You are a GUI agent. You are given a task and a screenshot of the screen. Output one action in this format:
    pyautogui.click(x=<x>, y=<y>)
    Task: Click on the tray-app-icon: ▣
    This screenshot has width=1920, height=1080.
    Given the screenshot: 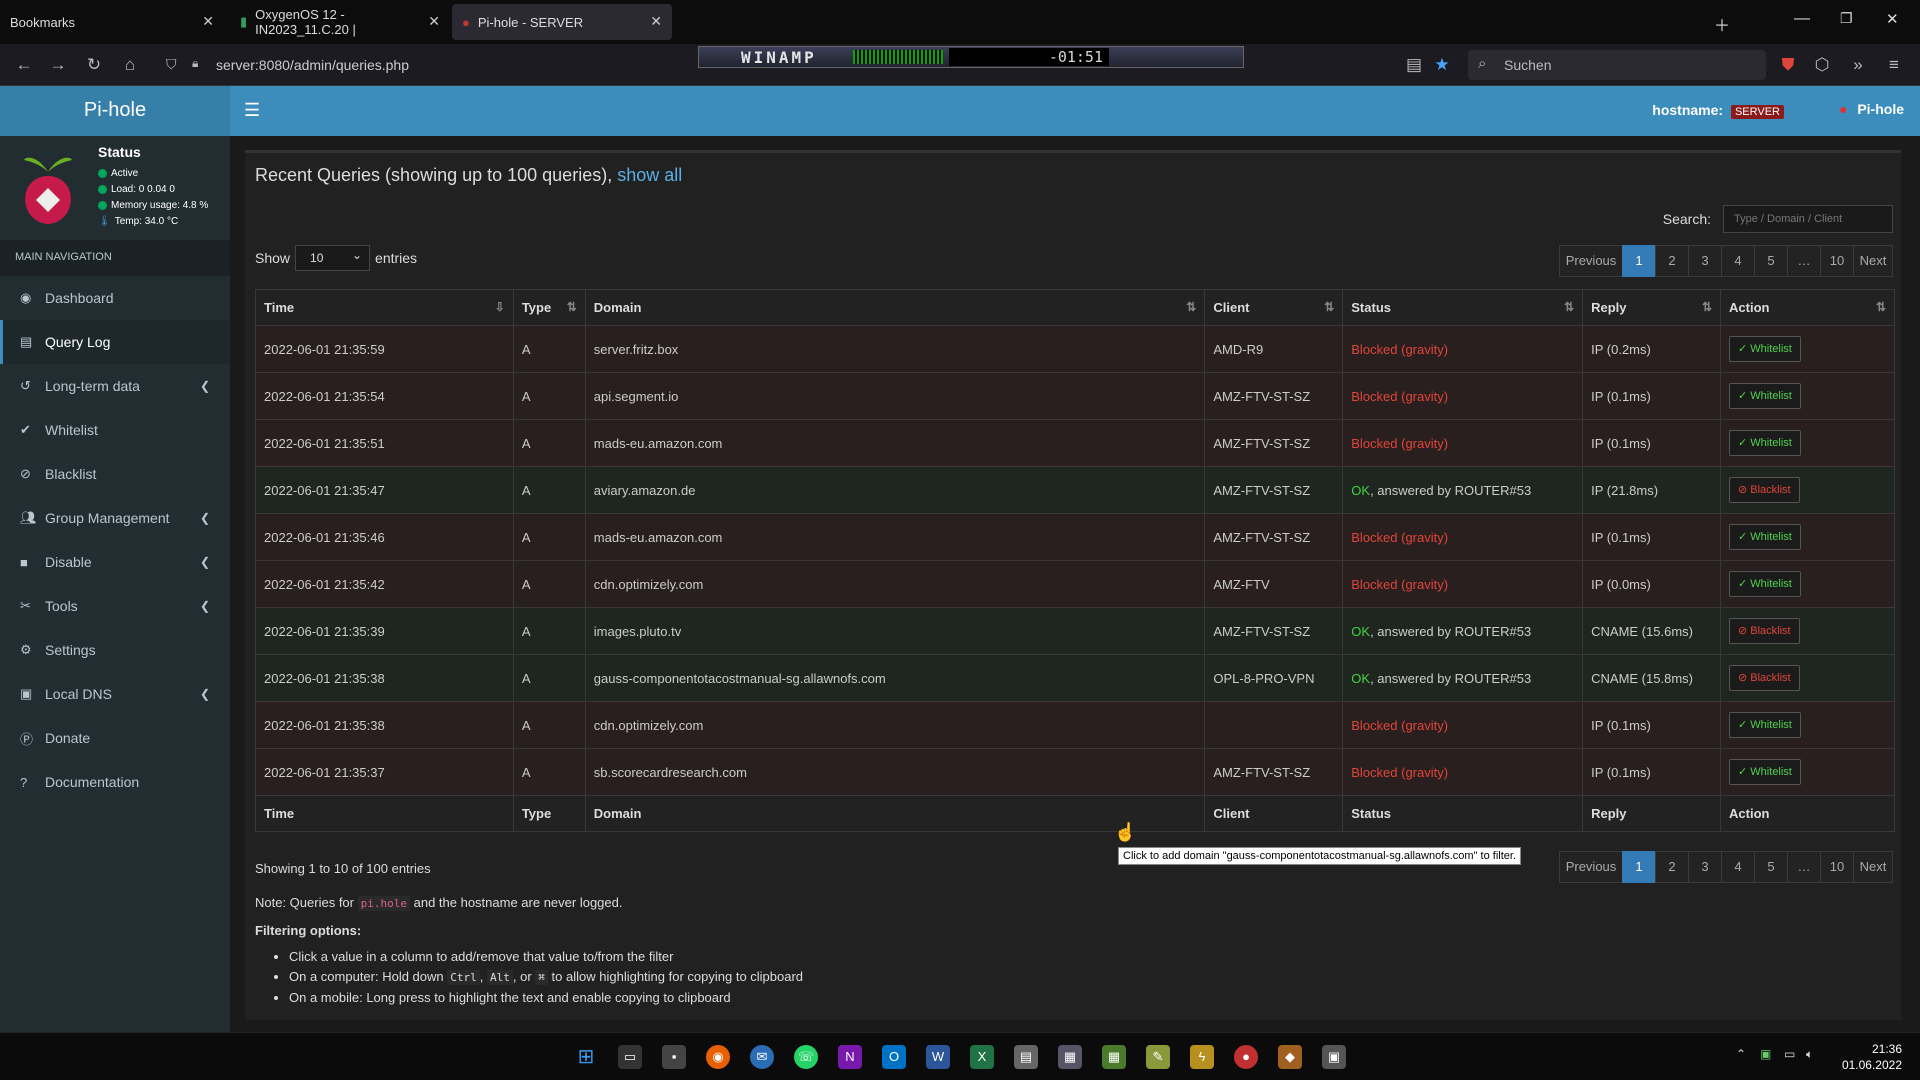 What is the action you would take?
    pyautogui.click(x=1765, y=1054)
    